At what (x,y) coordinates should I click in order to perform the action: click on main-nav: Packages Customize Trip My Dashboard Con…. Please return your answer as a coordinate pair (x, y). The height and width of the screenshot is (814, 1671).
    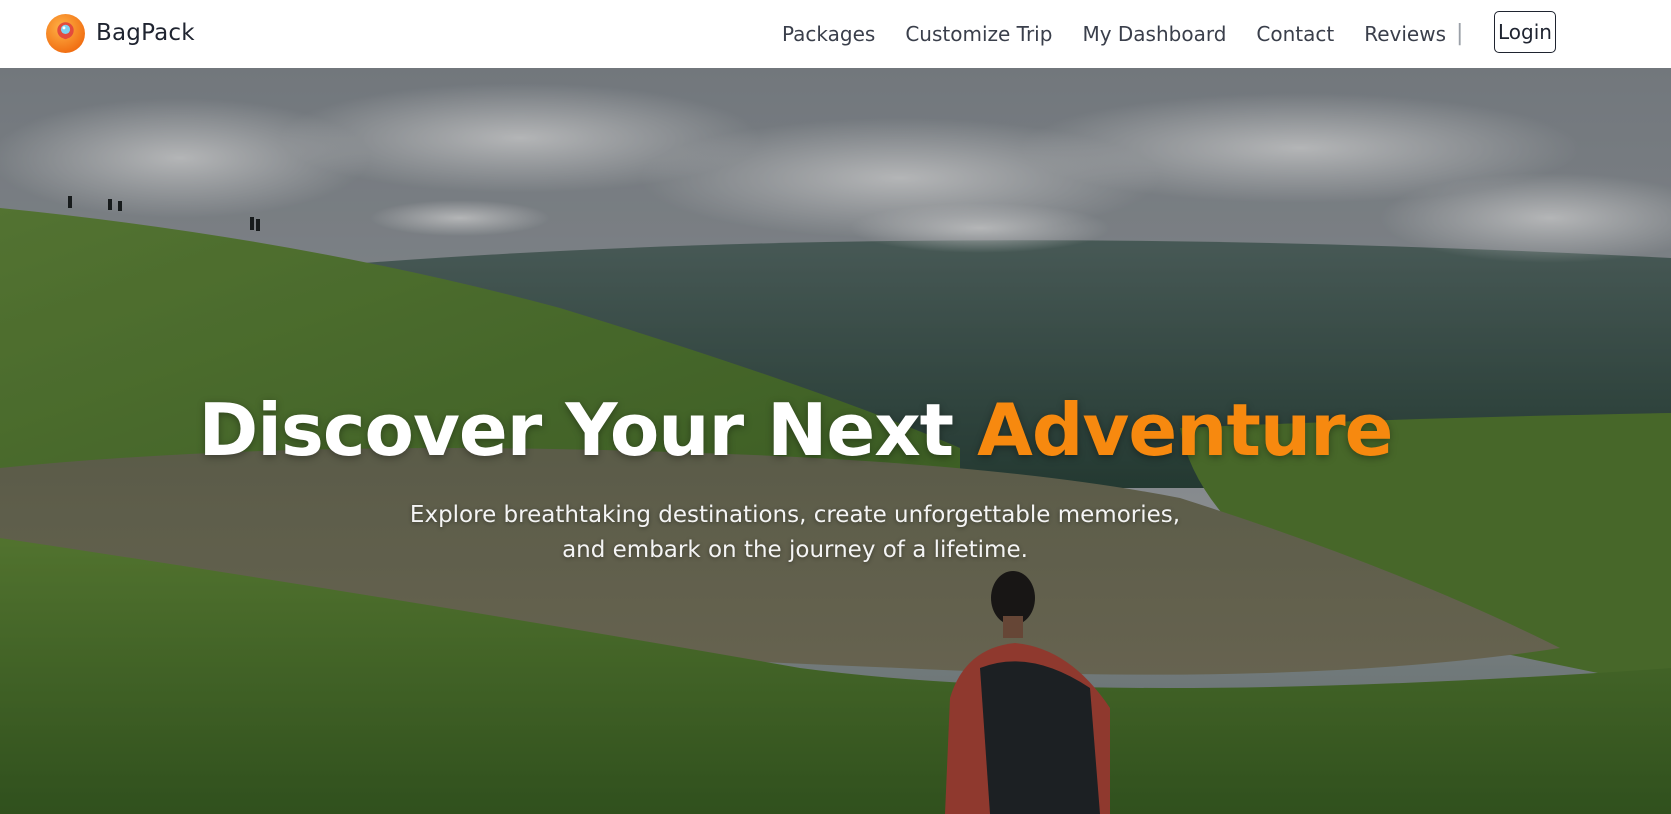
    Looking at the image, I should click on (1114, 34).